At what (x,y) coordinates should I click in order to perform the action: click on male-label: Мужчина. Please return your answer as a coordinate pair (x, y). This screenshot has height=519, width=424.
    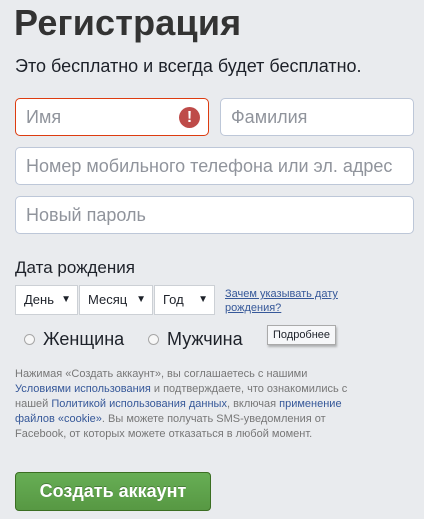
    Looking at the image, I should click on (205, 339).